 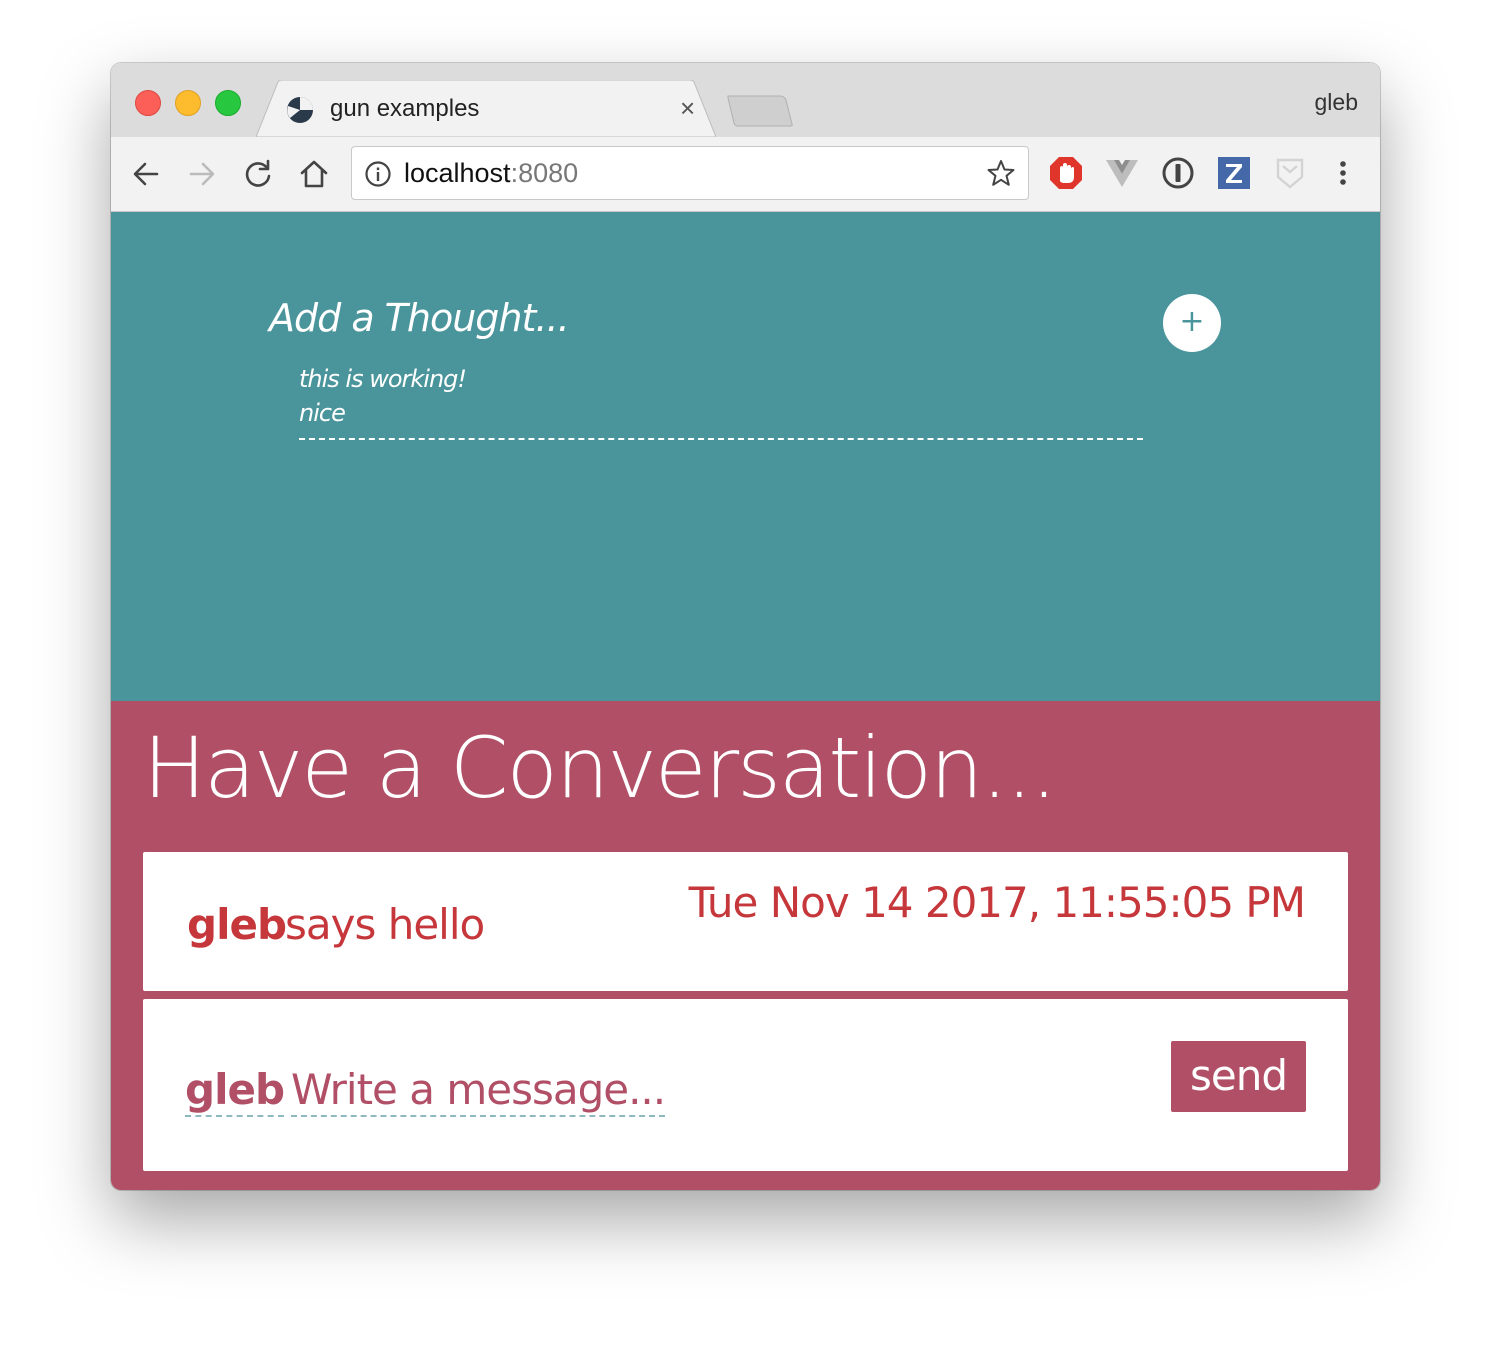 I want to click on minimize-window-button, so click(x=188, y=103).